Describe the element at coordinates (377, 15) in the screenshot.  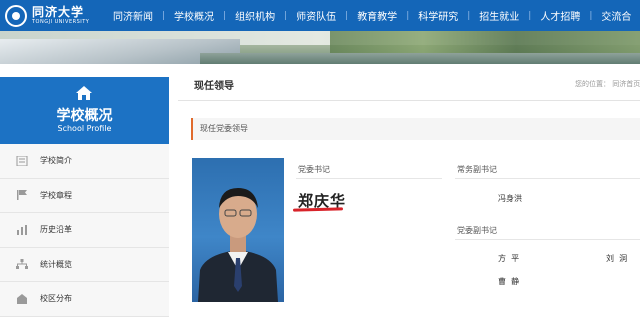
I see `nav-item-education: 教育教学` at that location.